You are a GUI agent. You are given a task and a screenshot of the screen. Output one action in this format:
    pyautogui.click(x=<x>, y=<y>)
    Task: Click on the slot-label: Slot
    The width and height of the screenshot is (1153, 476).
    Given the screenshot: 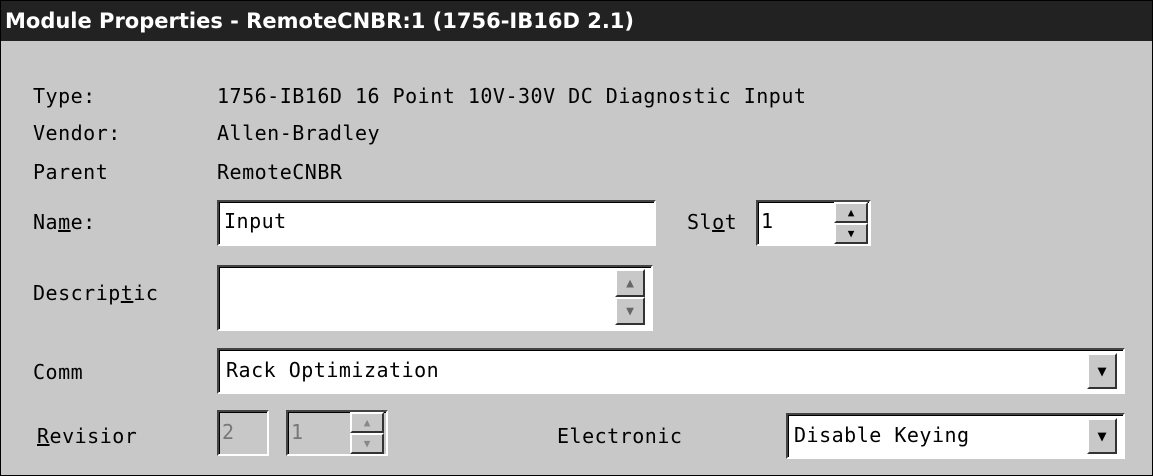 What is the action you would take?
    pyautogui.click(x=712, y=222)
    